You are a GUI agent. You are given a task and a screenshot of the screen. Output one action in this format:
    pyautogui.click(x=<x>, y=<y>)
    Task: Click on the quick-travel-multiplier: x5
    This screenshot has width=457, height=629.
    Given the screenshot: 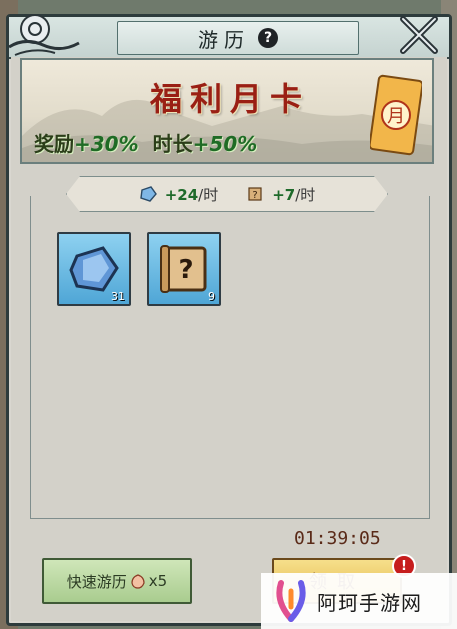 What is the action you would take?
    pyautogui.click(x=158, y=581)
    